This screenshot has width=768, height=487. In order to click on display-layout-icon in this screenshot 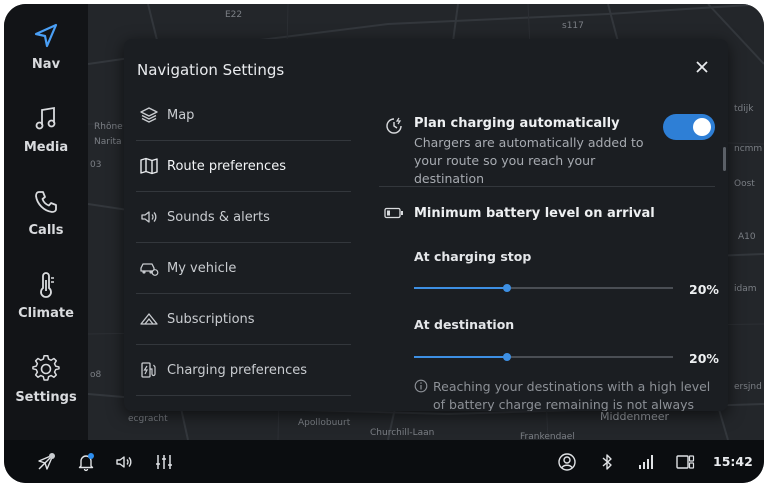, I will do `click(685, 462)`.